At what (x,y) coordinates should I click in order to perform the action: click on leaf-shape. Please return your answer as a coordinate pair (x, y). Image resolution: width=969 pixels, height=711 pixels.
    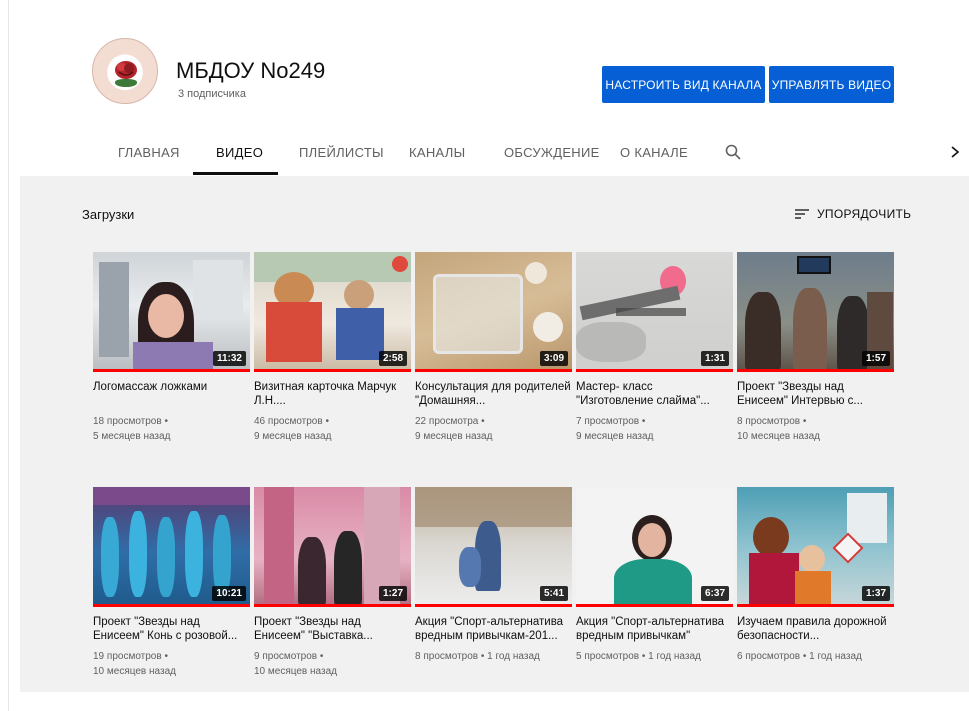
    Looking at the image, I should click on (126, 83).